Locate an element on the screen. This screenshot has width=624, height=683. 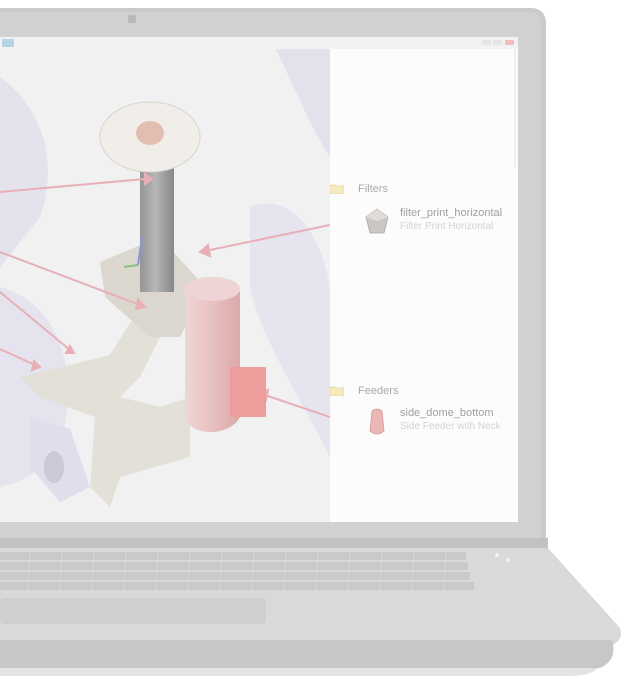
close-button is located at coordinates (509, 42).